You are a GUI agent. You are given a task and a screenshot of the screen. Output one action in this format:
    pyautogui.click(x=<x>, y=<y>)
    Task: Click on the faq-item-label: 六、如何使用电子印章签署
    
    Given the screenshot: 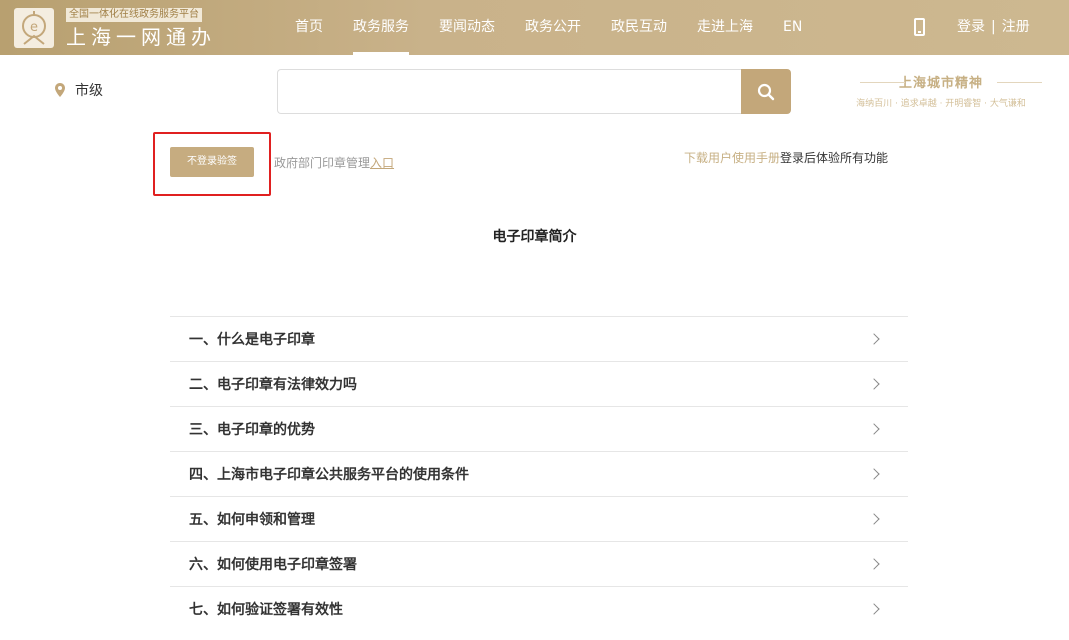 What is the action you would take?
    pyautogui.click(x=273, y=565)
    